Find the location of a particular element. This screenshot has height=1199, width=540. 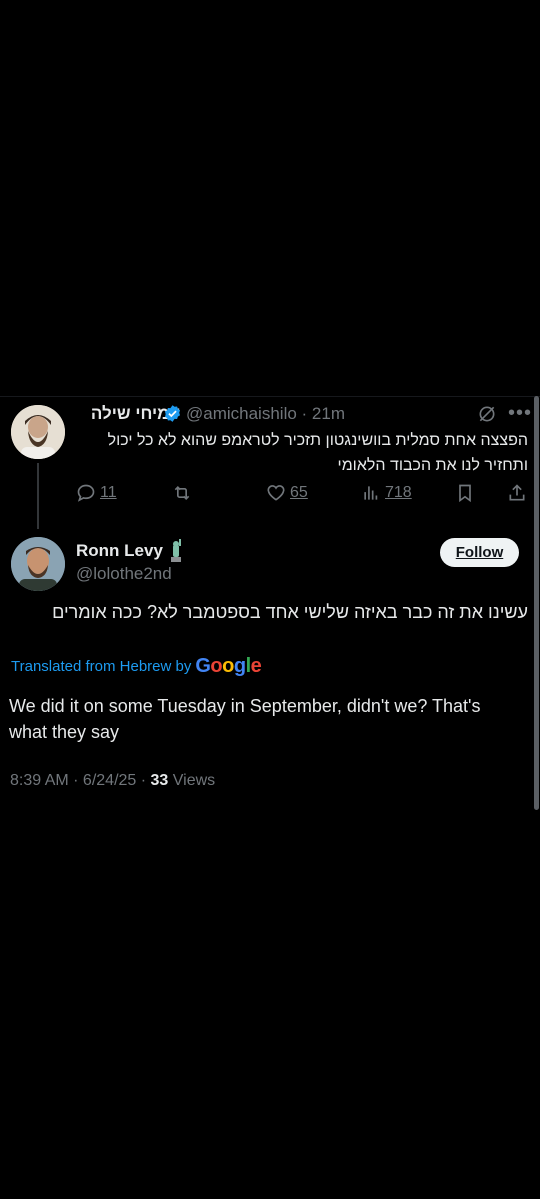

like-count: 65 is located at coordinates (299, 492).